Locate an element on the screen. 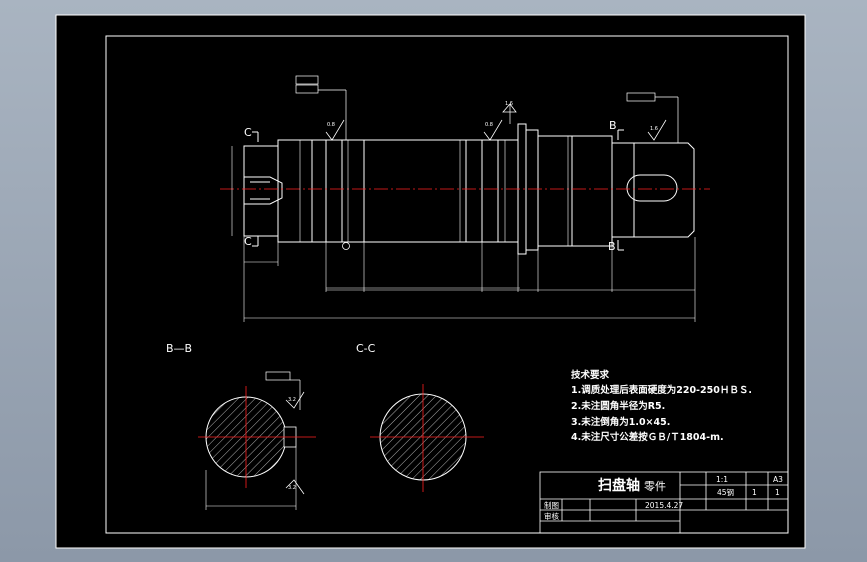 The image size is (867, 562). sheet-count-value: 1 is located at coordinates (777, 492).